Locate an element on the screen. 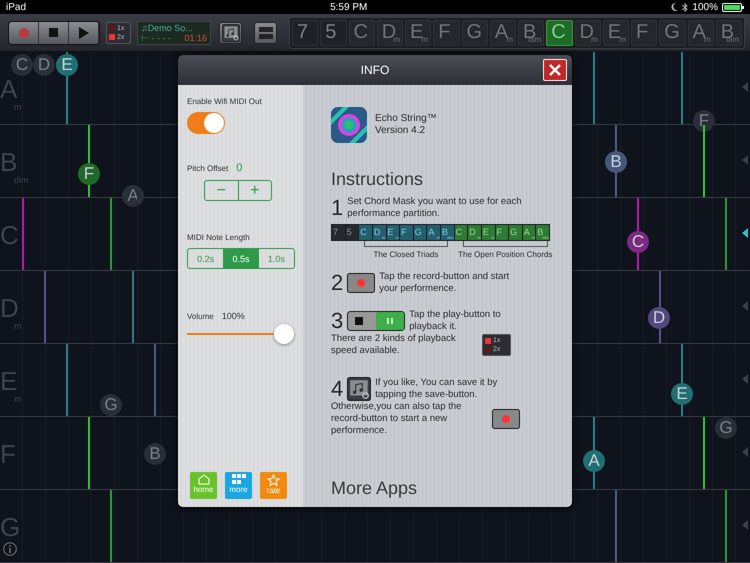  instructions-heading: Instructions is located at coordinates (377, 179).